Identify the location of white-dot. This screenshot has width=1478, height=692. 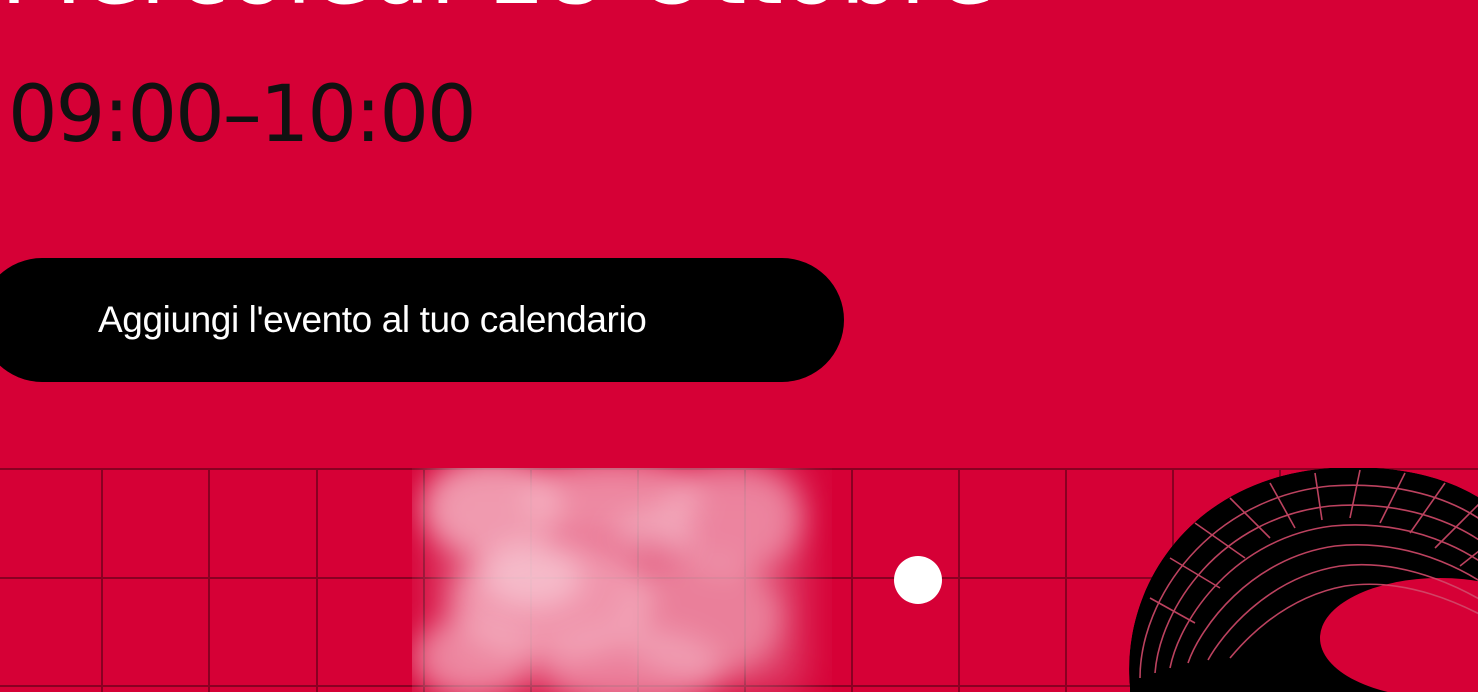
(918, 580).